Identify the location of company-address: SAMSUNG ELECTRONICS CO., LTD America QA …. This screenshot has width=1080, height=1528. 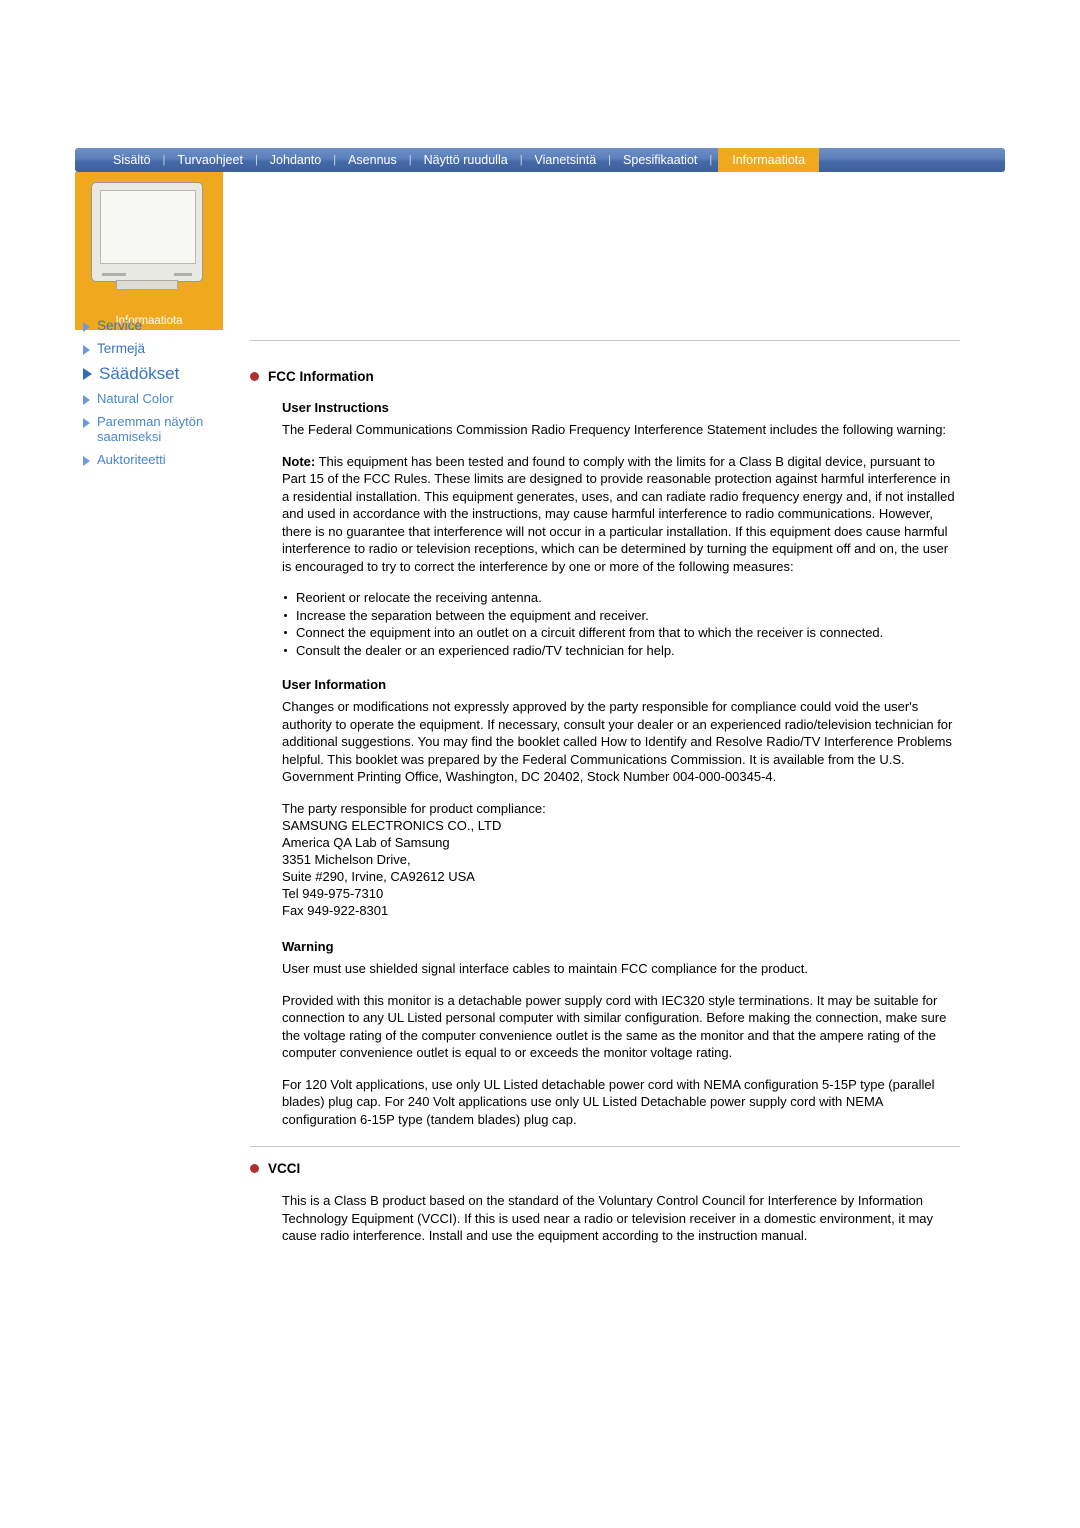
(621, 868).